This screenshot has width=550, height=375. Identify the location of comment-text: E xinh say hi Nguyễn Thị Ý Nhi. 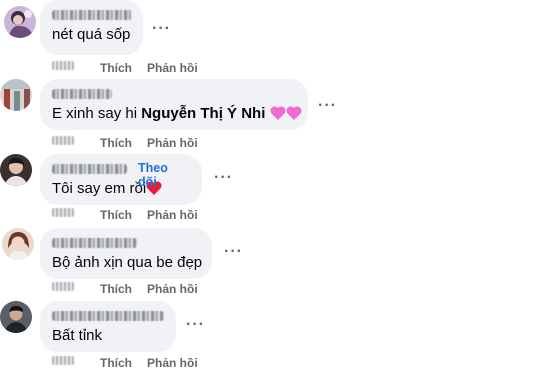
(177, 115).